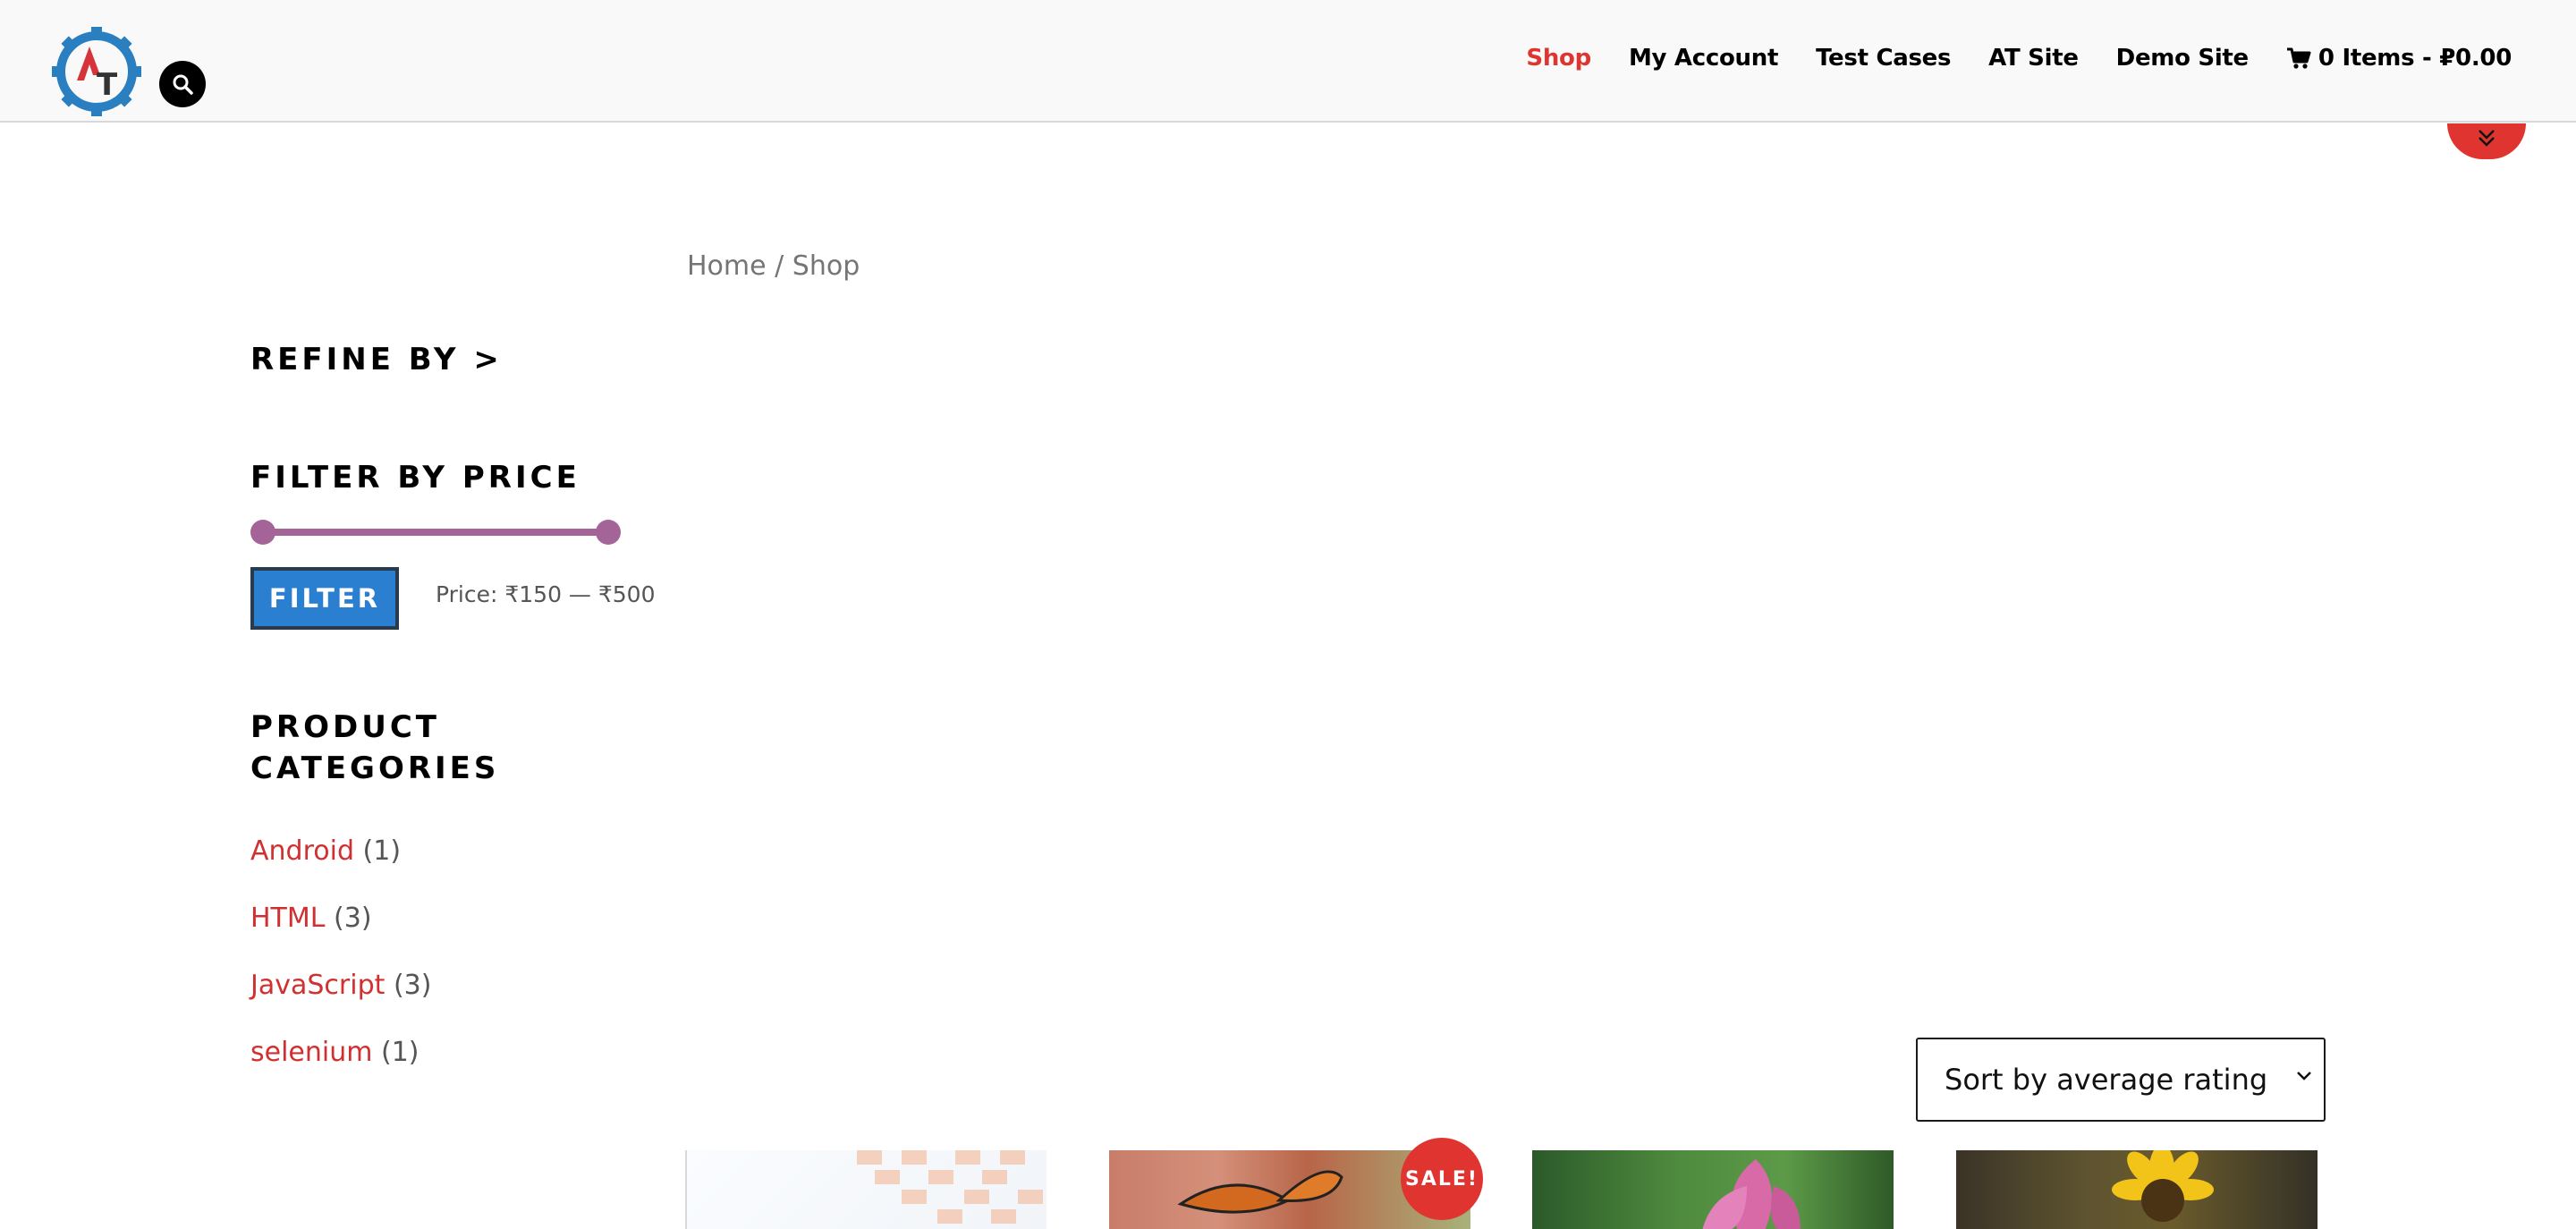 This screenshot has width=2576, height=1229. I want to click on price-range-slider, so click(435, 532).